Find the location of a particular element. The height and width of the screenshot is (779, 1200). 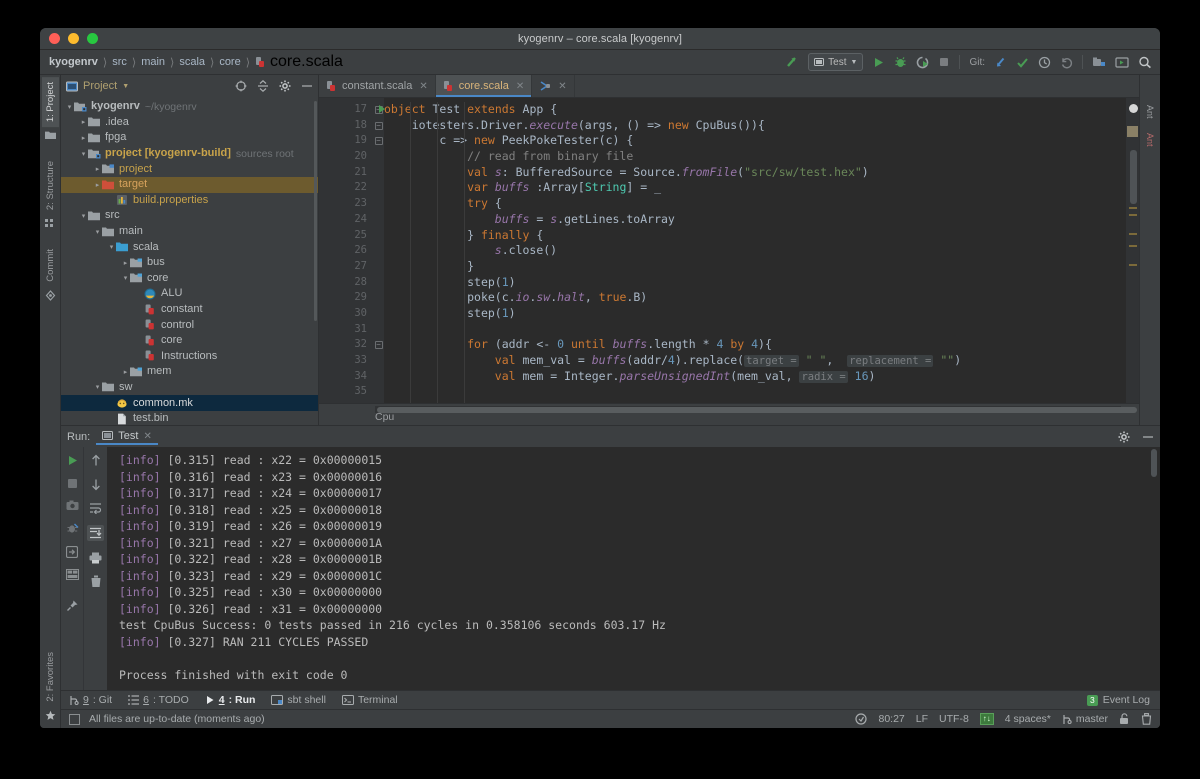

bottom-tab-git: 9: Git is located at coordinates (90, 700).